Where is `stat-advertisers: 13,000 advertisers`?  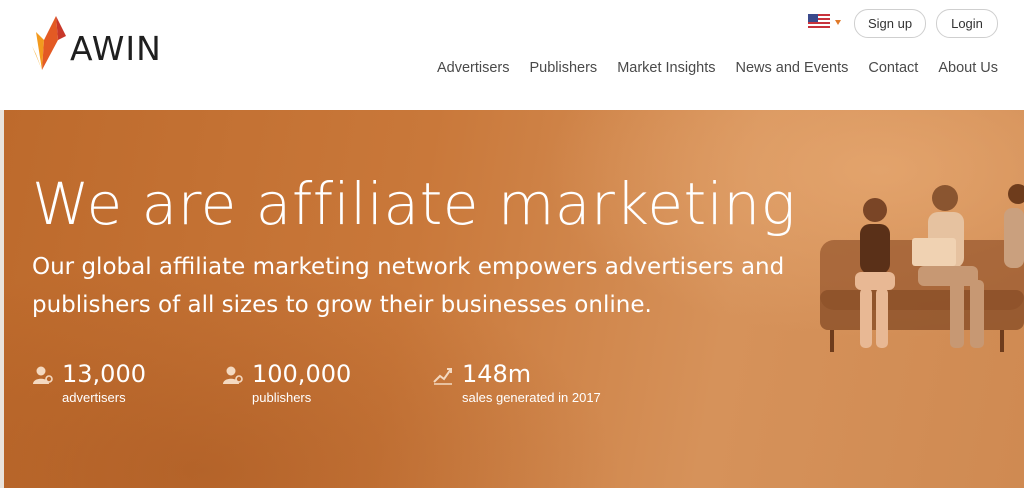 stat-advertisers: 13,000 advertisers is located at coordinates (89, 382).